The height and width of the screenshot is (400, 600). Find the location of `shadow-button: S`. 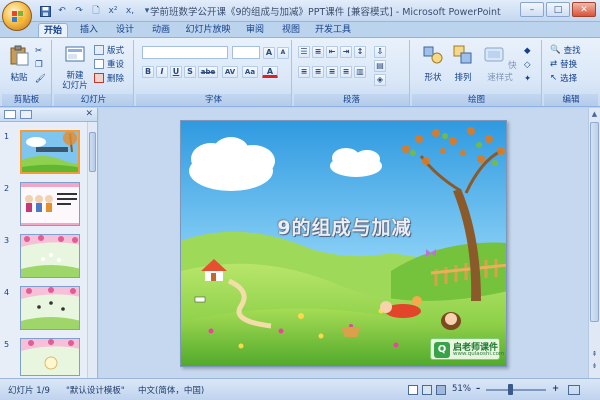

shadow-button: S is located at coordinates (190, 72).